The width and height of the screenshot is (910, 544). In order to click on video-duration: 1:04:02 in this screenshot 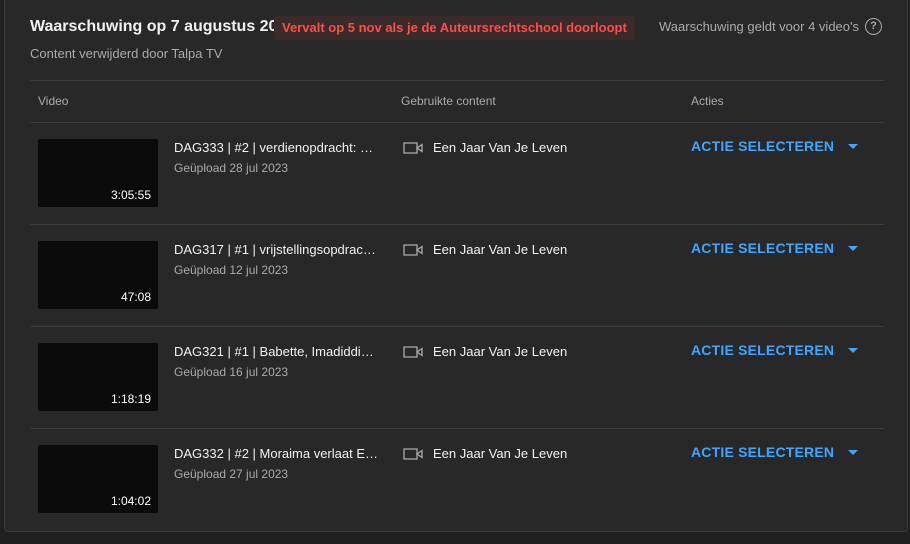, I will do `click(130, 501)`.